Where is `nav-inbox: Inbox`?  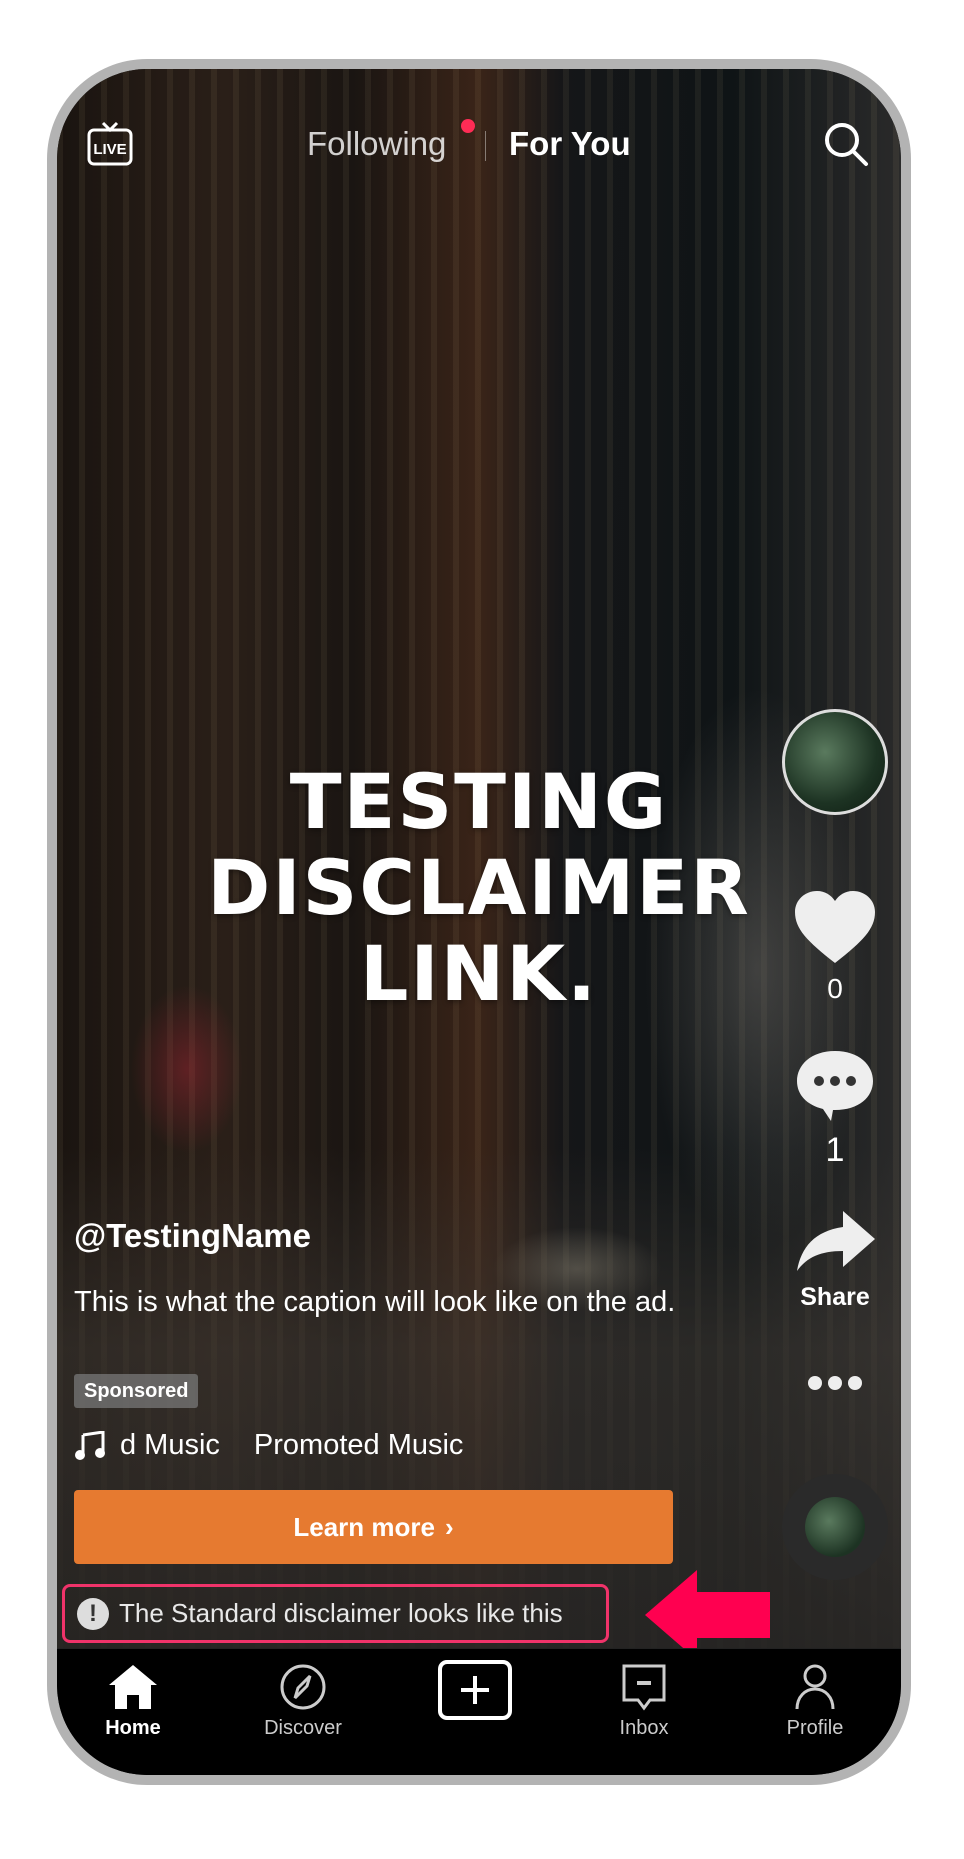
nav-inbox: Inbox is located at coordinates (644, 1701).